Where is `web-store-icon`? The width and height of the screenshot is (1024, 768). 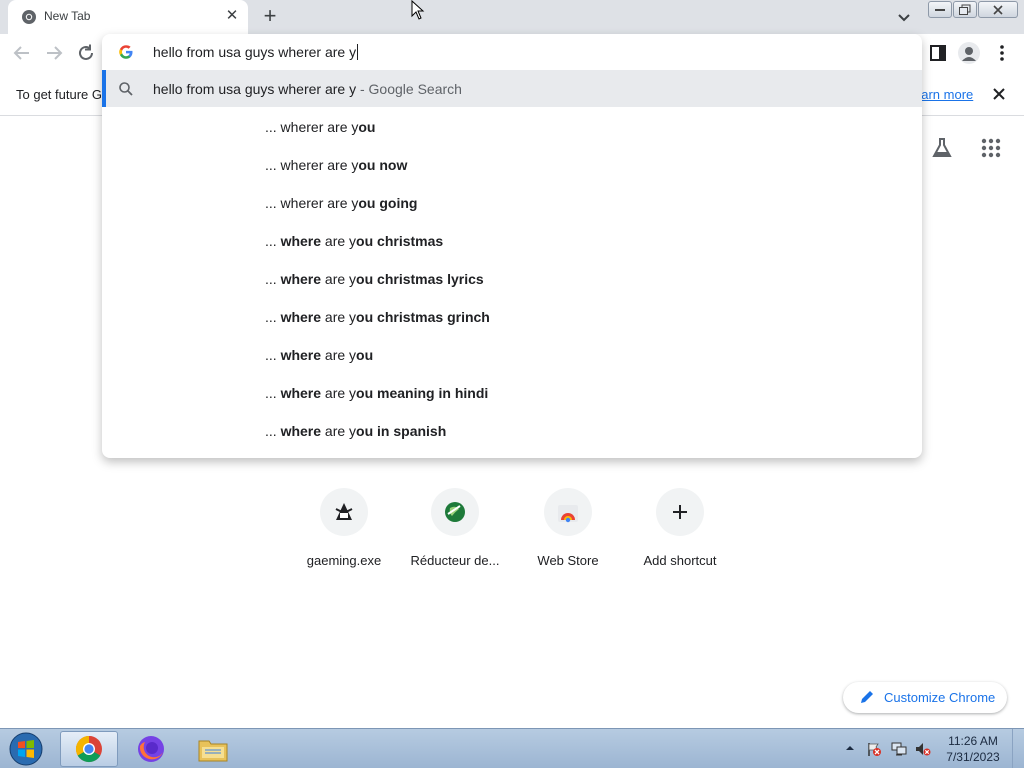 web-store-icon is located at coordinates (568, 514).